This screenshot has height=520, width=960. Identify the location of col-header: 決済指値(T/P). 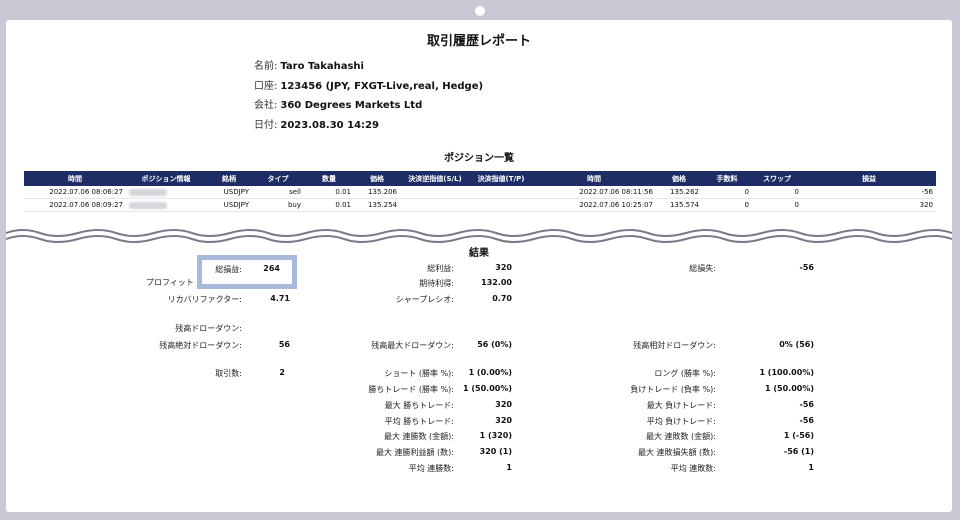
(501, 178).